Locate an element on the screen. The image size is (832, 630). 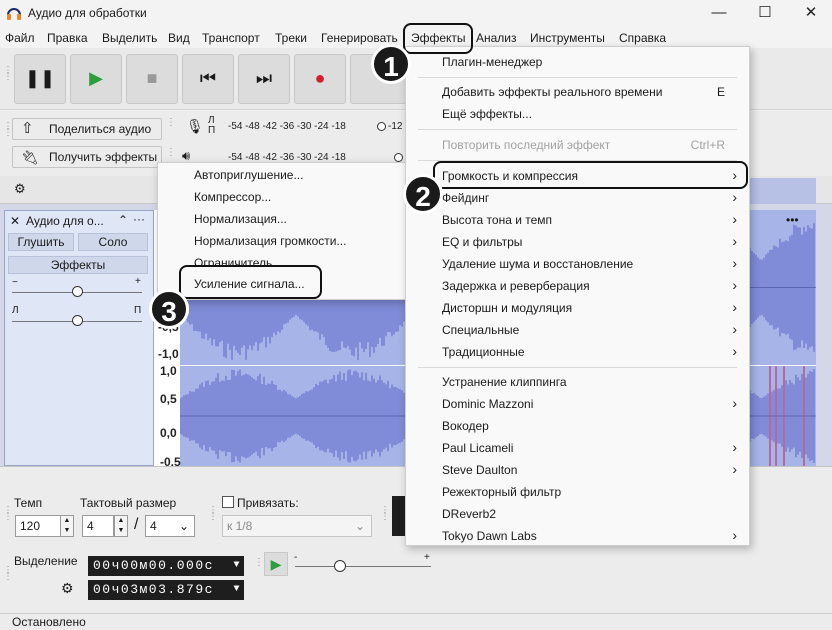
menu-analyze: Анализ is located at coordinates (496, 38).